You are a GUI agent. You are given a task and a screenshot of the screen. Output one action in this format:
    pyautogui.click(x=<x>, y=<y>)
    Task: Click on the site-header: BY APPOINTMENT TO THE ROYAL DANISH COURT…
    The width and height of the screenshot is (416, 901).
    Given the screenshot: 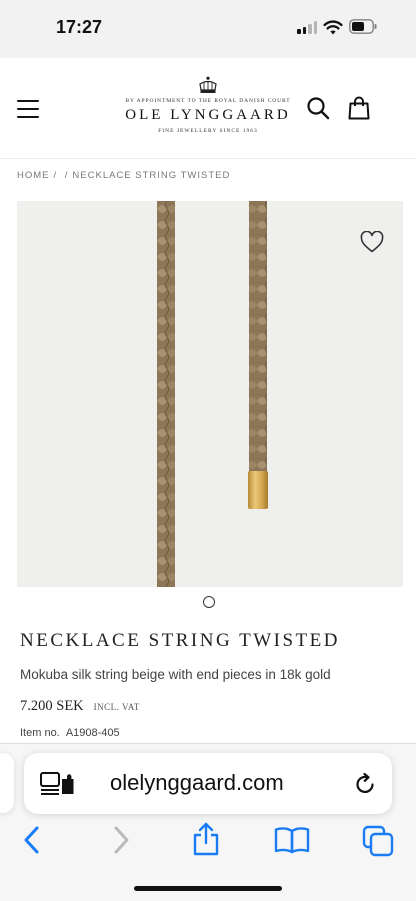 What is the action you would take?
    pyautogui.click(x=208, y=108)
    